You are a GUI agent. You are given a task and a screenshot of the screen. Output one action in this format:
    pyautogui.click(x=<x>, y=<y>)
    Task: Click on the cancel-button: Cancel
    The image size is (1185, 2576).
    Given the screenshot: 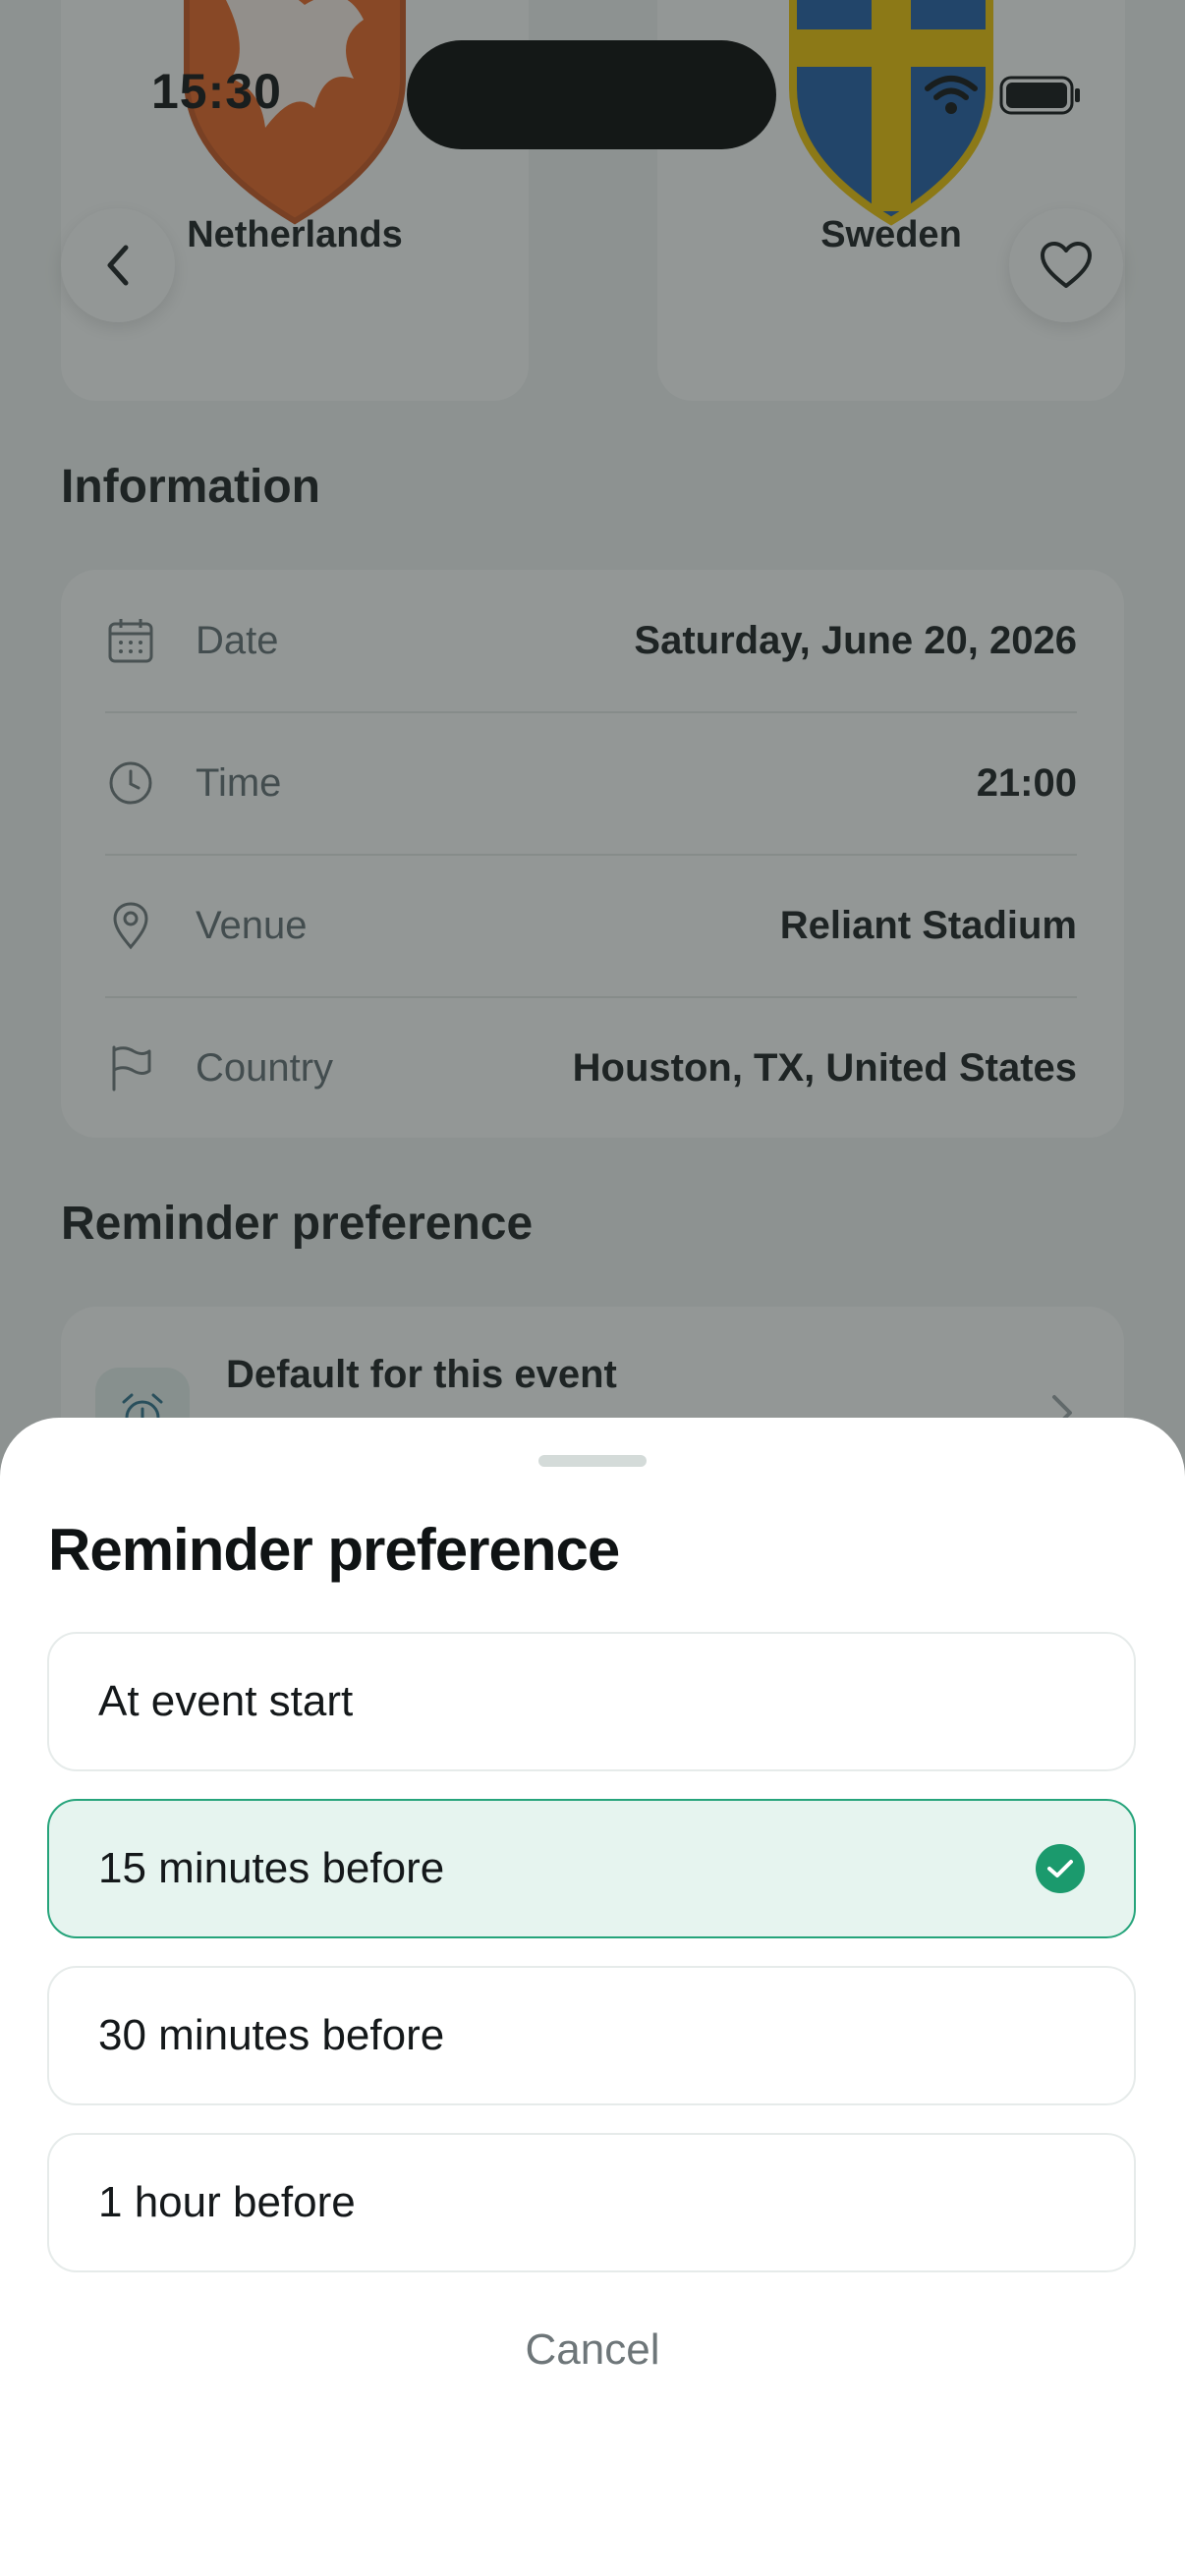 What is the action you would take?
    pyautogui.click(x=592, y=2350)
    